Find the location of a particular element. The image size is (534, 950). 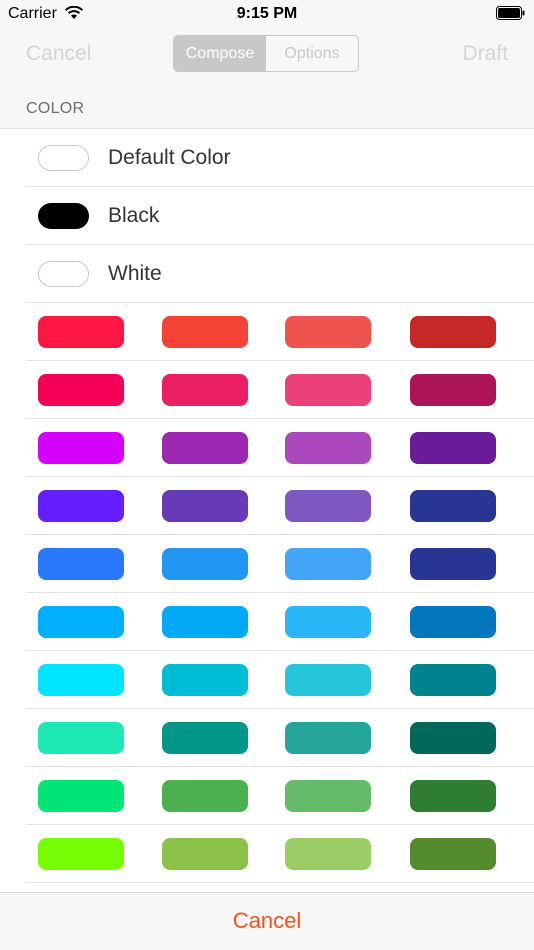

battery-icon is located at coordinates (510, 13).